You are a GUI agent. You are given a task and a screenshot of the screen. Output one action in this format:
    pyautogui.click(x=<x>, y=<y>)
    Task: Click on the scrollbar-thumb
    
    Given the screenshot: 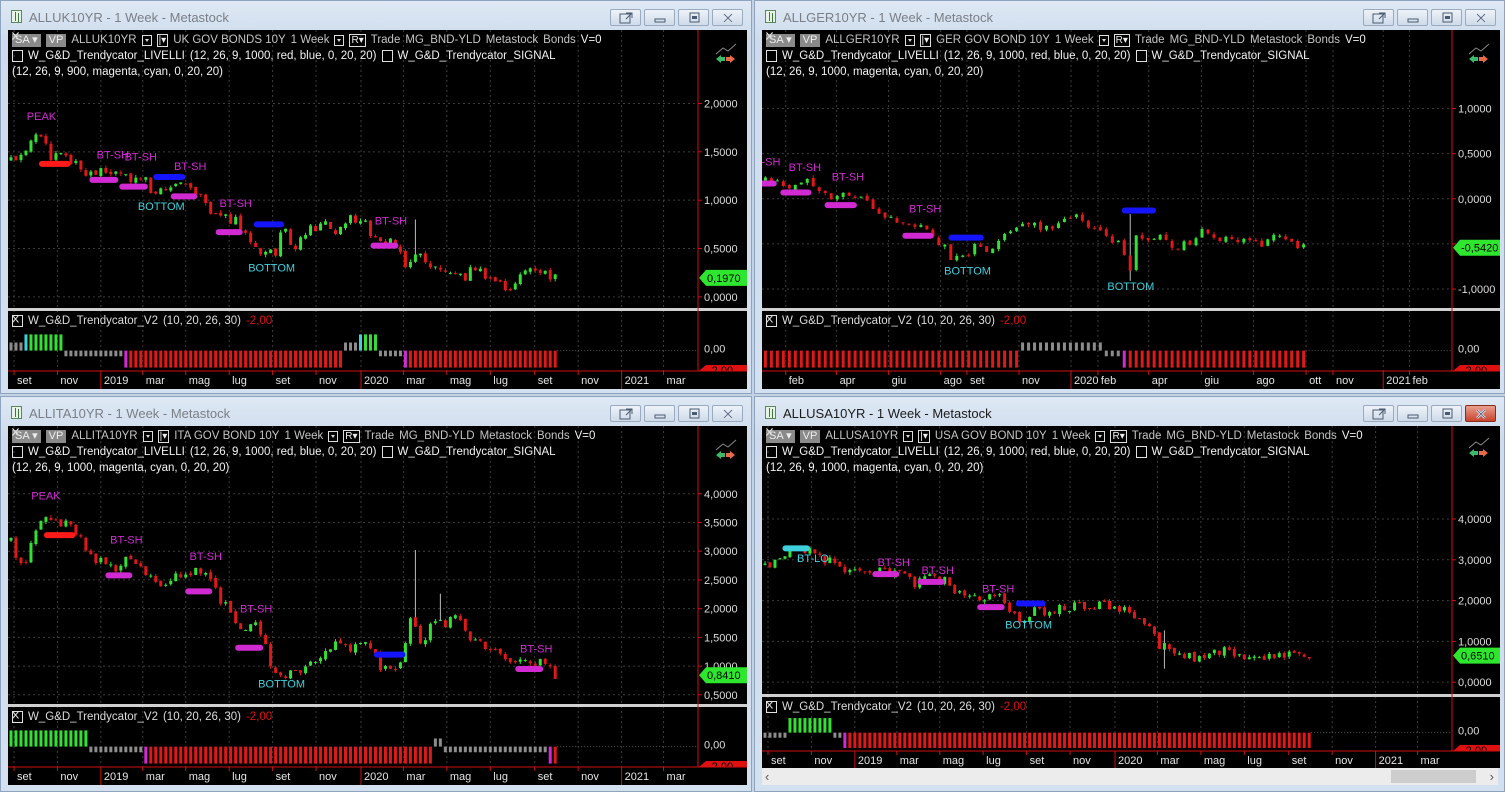 What is the action you would take?
    pyautogui.click(x=1433, y=776)
    